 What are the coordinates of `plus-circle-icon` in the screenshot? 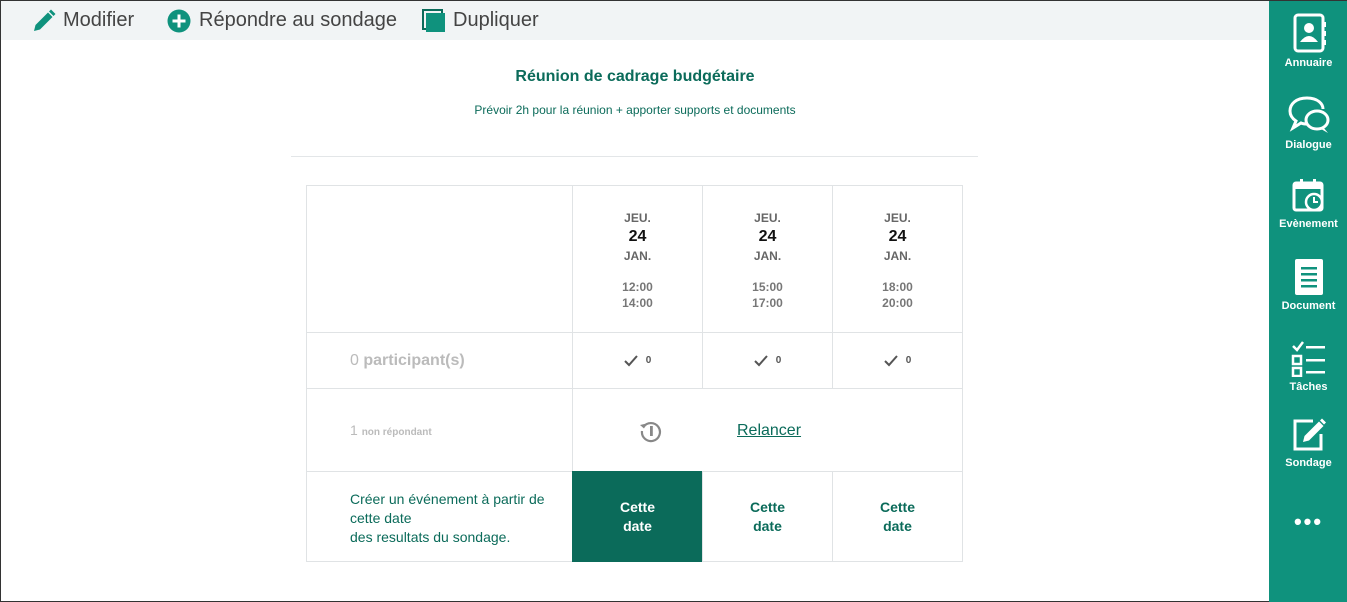 It's located at (179, 20).